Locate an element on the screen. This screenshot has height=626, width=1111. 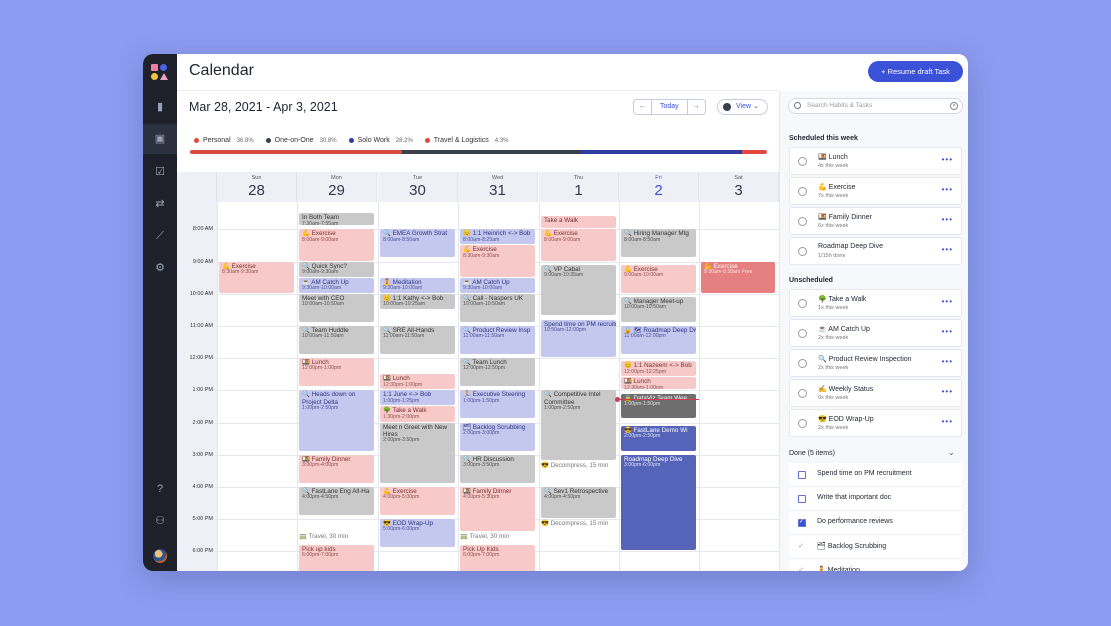
calendar-event: 🌳 Take a Walk 1:30pm-2:00pm is located at coordinates (417, 414).